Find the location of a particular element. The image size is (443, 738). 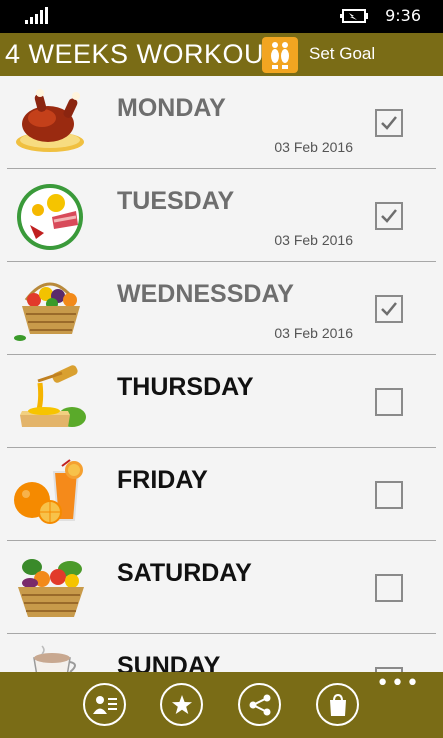

vegetable-basket-image is located at coordinates (51, 588).